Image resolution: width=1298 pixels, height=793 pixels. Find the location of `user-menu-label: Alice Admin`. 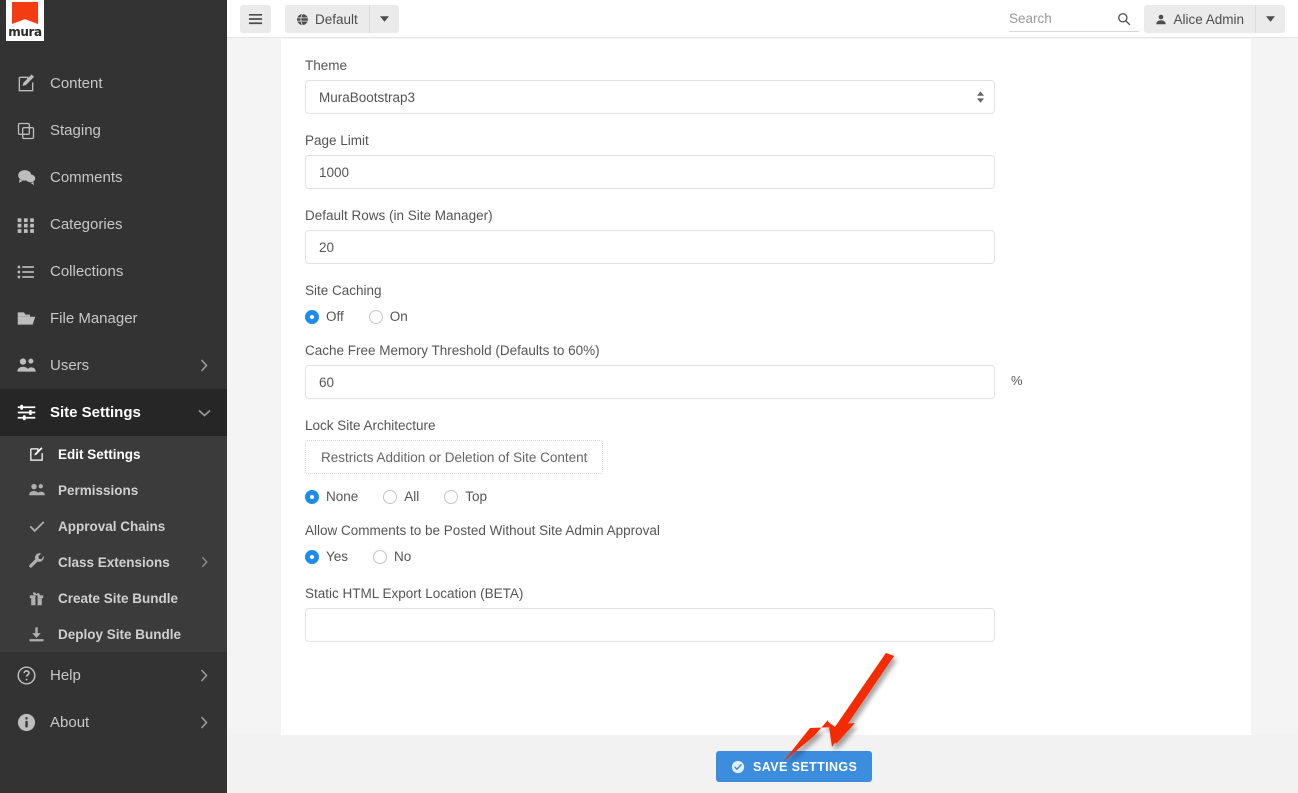

user-menu-label: Alice Admin is located at coordinates (1208, 19).